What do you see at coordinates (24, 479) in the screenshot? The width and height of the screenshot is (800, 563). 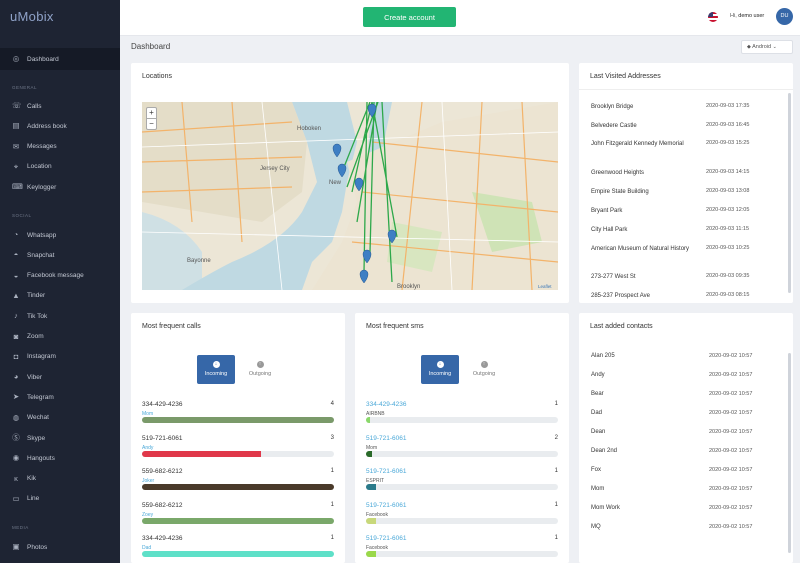 I see `sidebar-item-kik: κ Kik` at bounding box center [24, 479].